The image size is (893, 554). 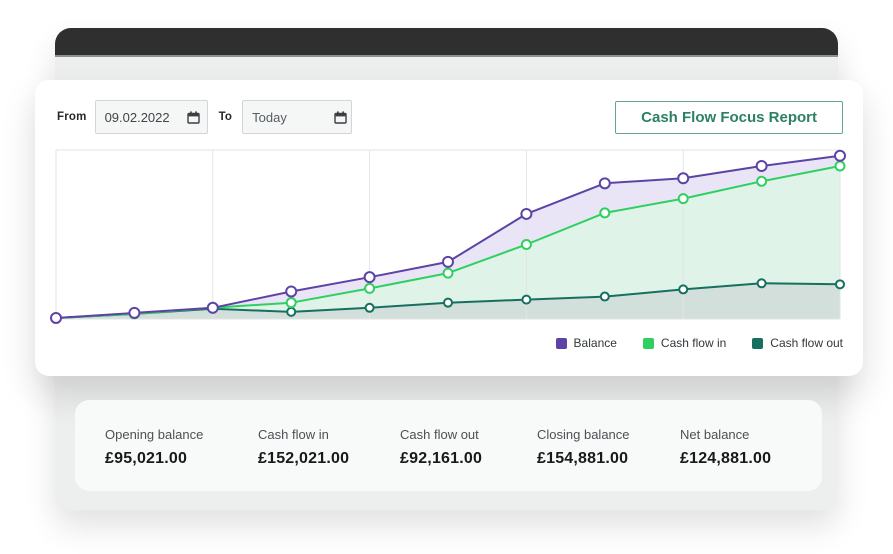 I want to click on legend-item-cash-flow-in: Cash flow in, so click(x=684, y=343).